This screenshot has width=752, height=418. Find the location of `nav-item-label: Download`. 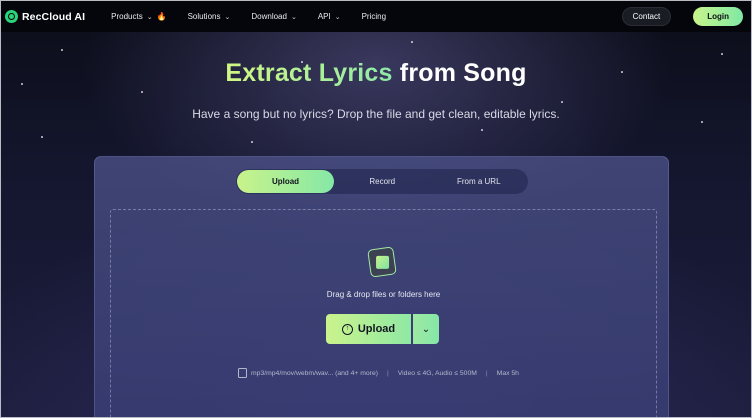

nav-item-label: Download is located at coordinates (269, 16).